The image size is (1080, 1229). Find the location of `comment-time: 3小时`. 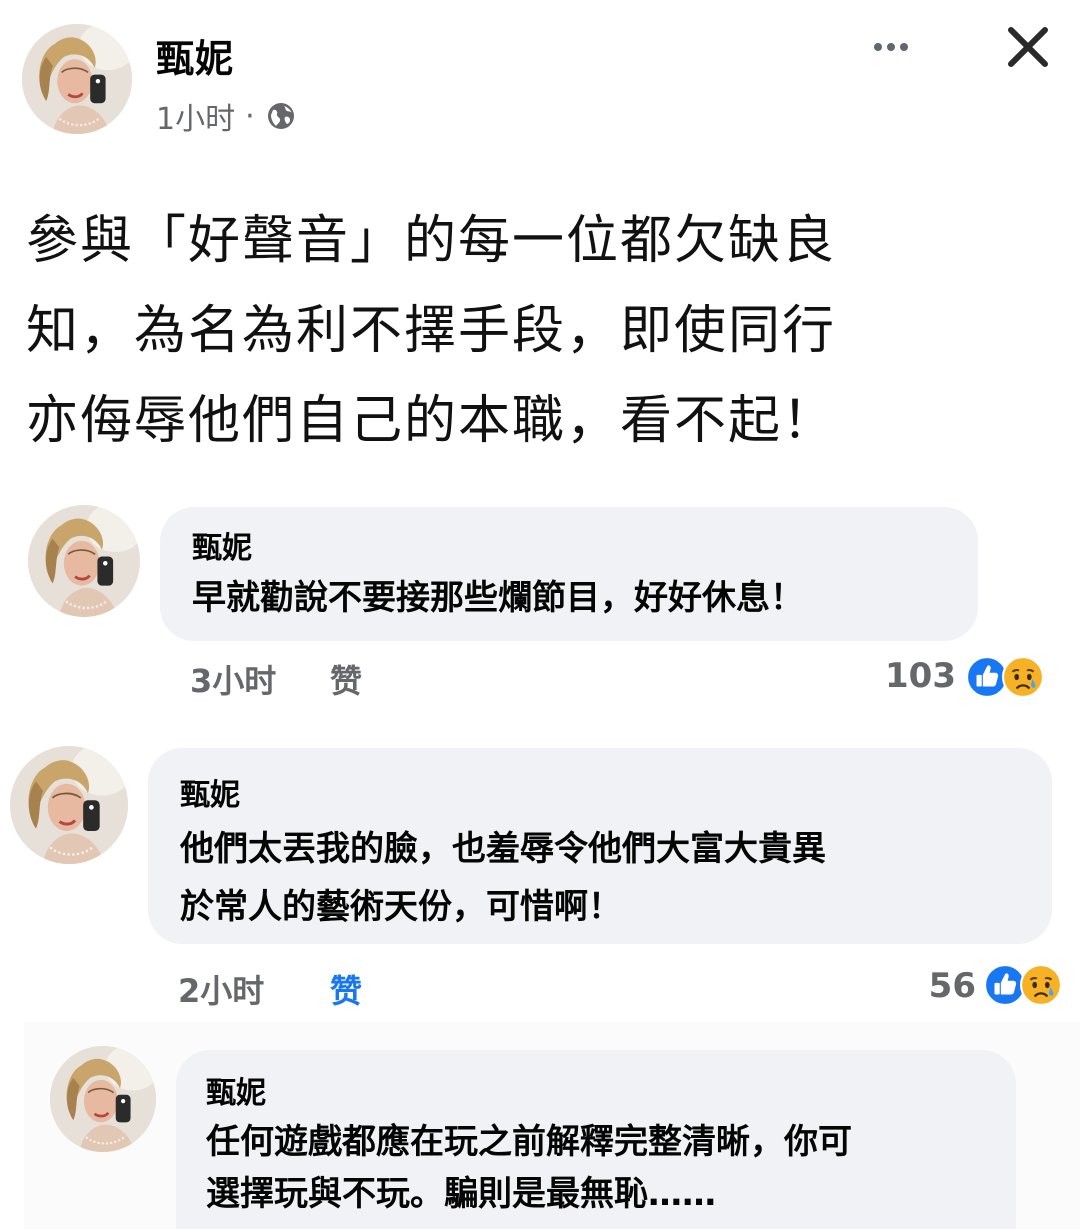

comment-time: 3小时 is located at coordinates (233, 679).